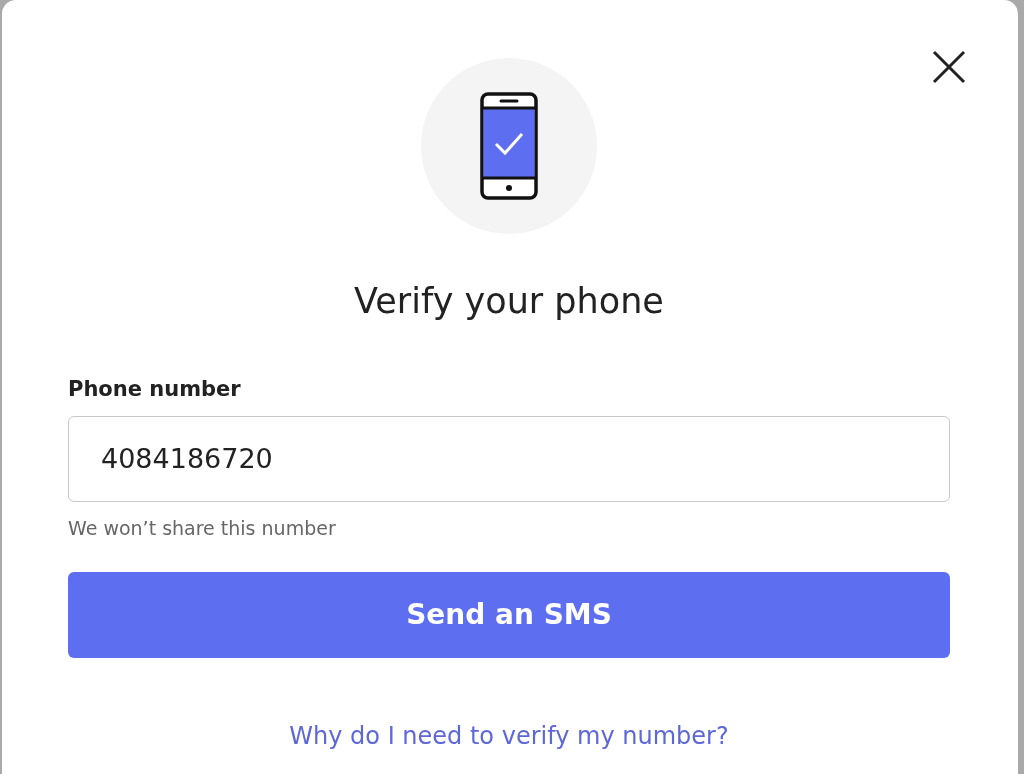 The height and width of the screenshot is (774, 1024). I want to click on phone-input: 4084186720, so click(509, 458).